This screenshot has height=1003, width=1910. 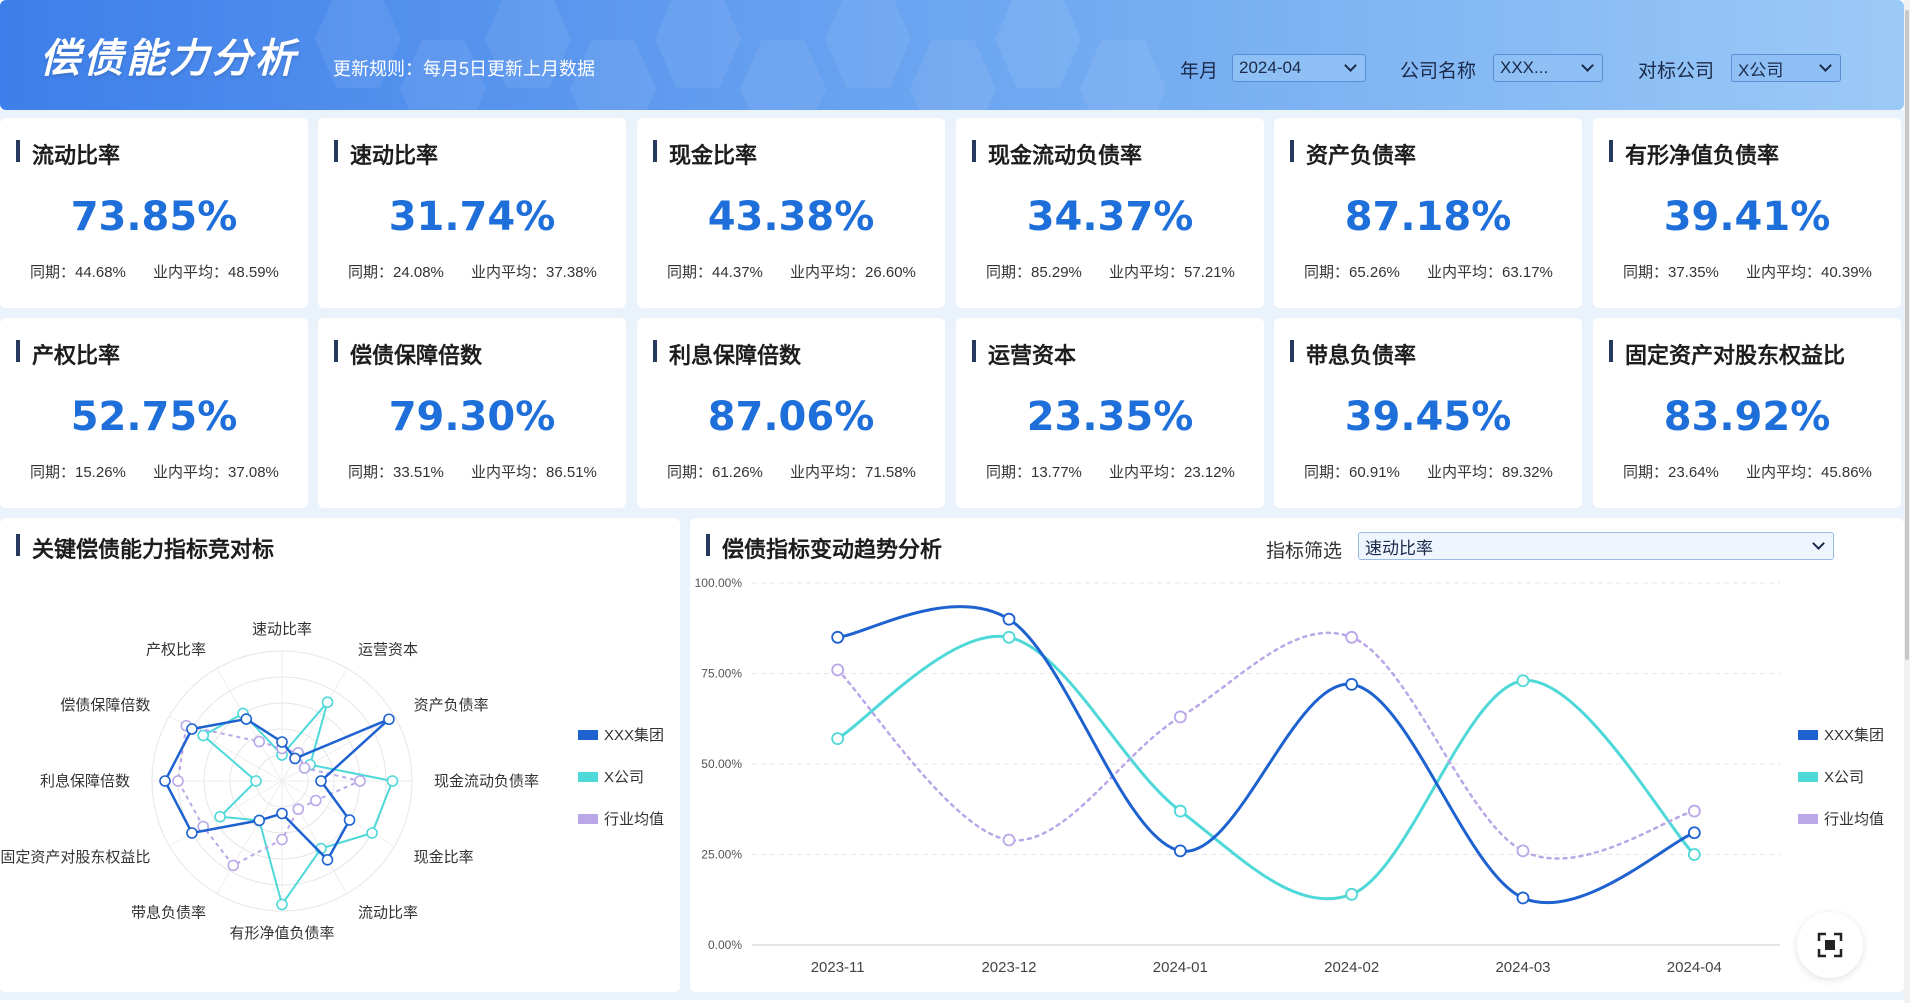 What do you see at coordinates (1299, 68) in the screenshot?
I see `year-month-select: 2024-04` at bounding box center [1299, 68].